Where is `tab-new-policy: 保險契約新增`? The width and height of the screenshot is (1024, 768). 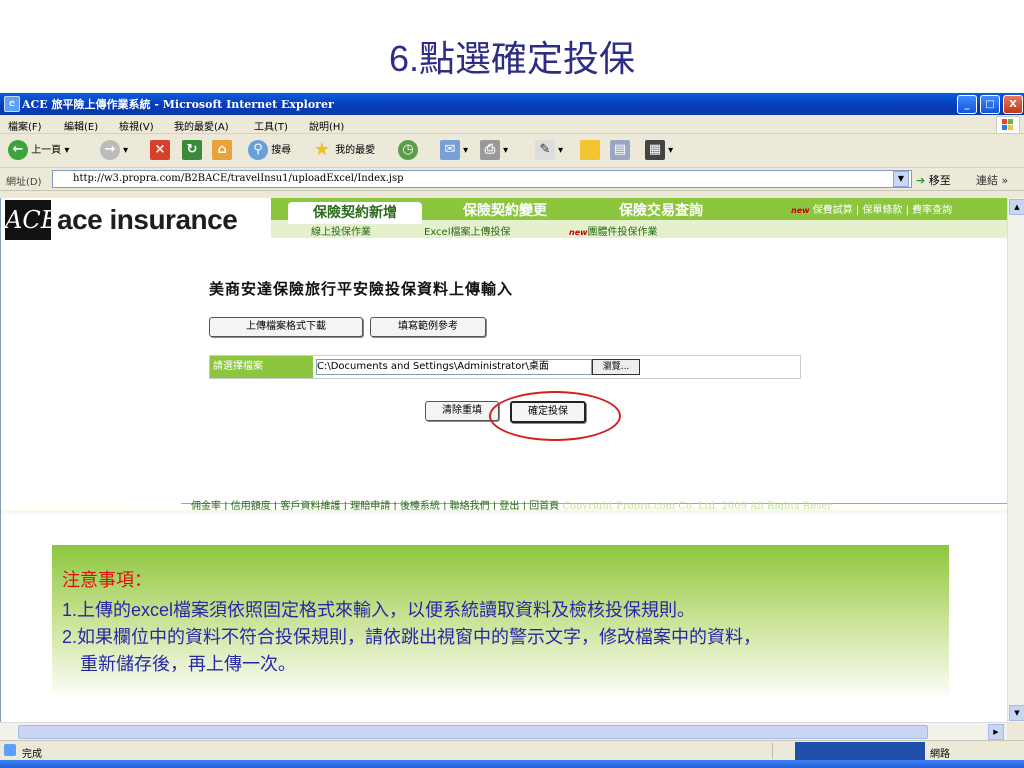 tab-new-policy: 保險契約新增 is located at coordinates (355, 213).